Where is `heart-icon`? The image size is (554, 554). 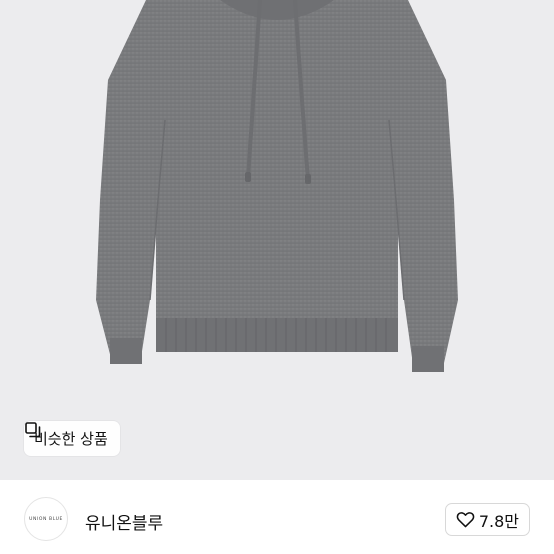
heart-icon is located at coordinates (465, 520).